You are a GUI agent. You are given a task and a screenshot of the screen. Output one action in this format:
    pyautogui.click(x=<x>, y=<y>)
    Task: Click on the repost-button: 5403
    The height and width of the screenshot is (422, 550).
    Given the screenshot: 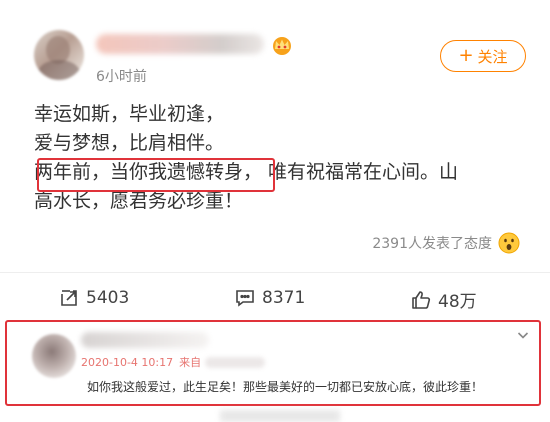 What is the action you would take?
    pyautogui.click(x=93, y=298)
    